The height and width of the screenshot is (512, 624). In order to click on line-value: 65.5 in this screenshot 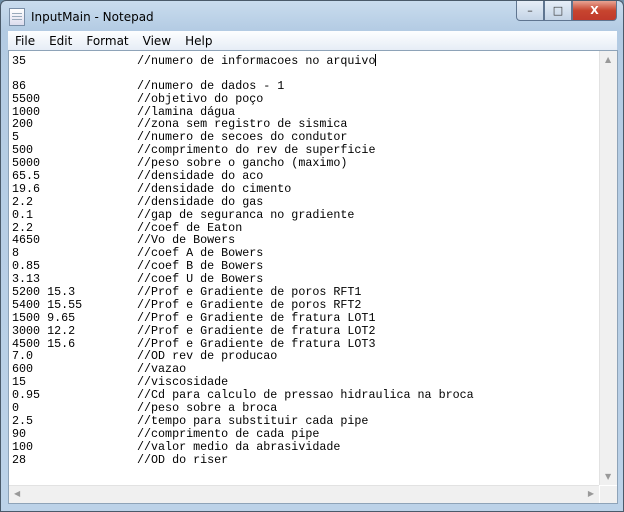, I will do `click(26, 176)`.